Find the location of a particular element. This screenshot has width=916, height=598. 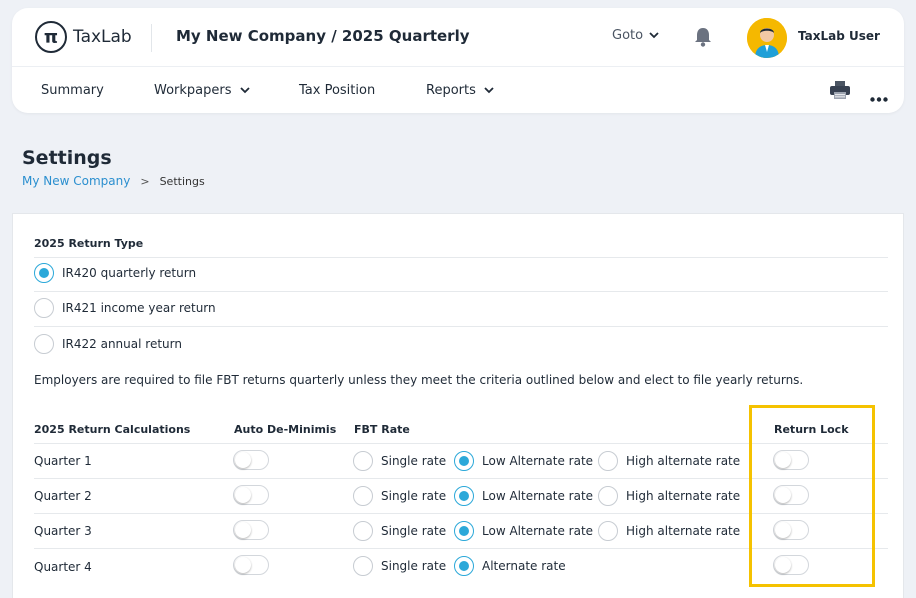

bell-icon is located at coordinates (703, 39).